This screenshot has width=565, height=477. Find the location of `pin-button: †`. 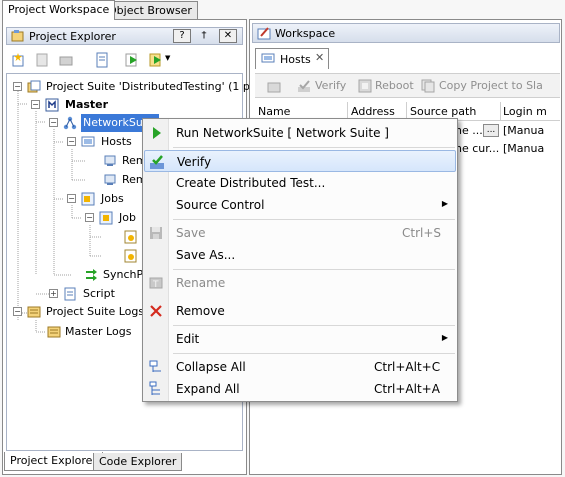

pin-button: † is located at coordinates (204, 36).